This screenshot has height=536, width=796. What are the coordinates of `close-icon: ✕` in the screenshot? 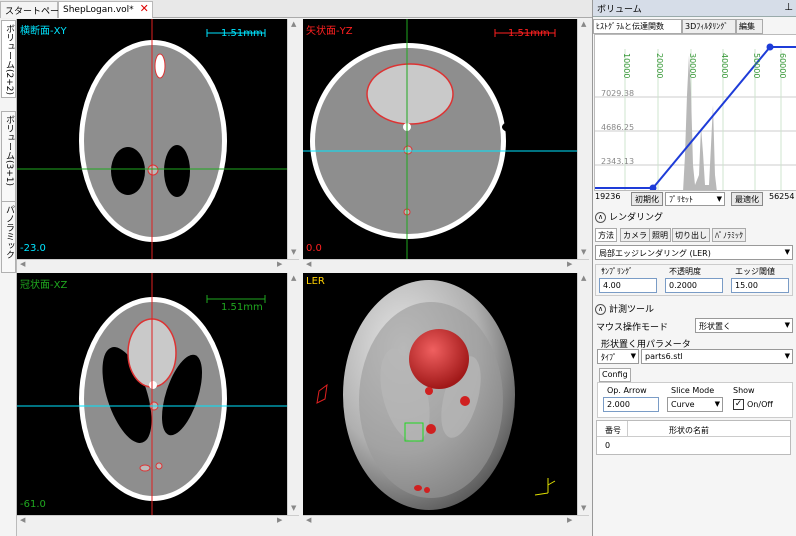 It's located at (144, 8).